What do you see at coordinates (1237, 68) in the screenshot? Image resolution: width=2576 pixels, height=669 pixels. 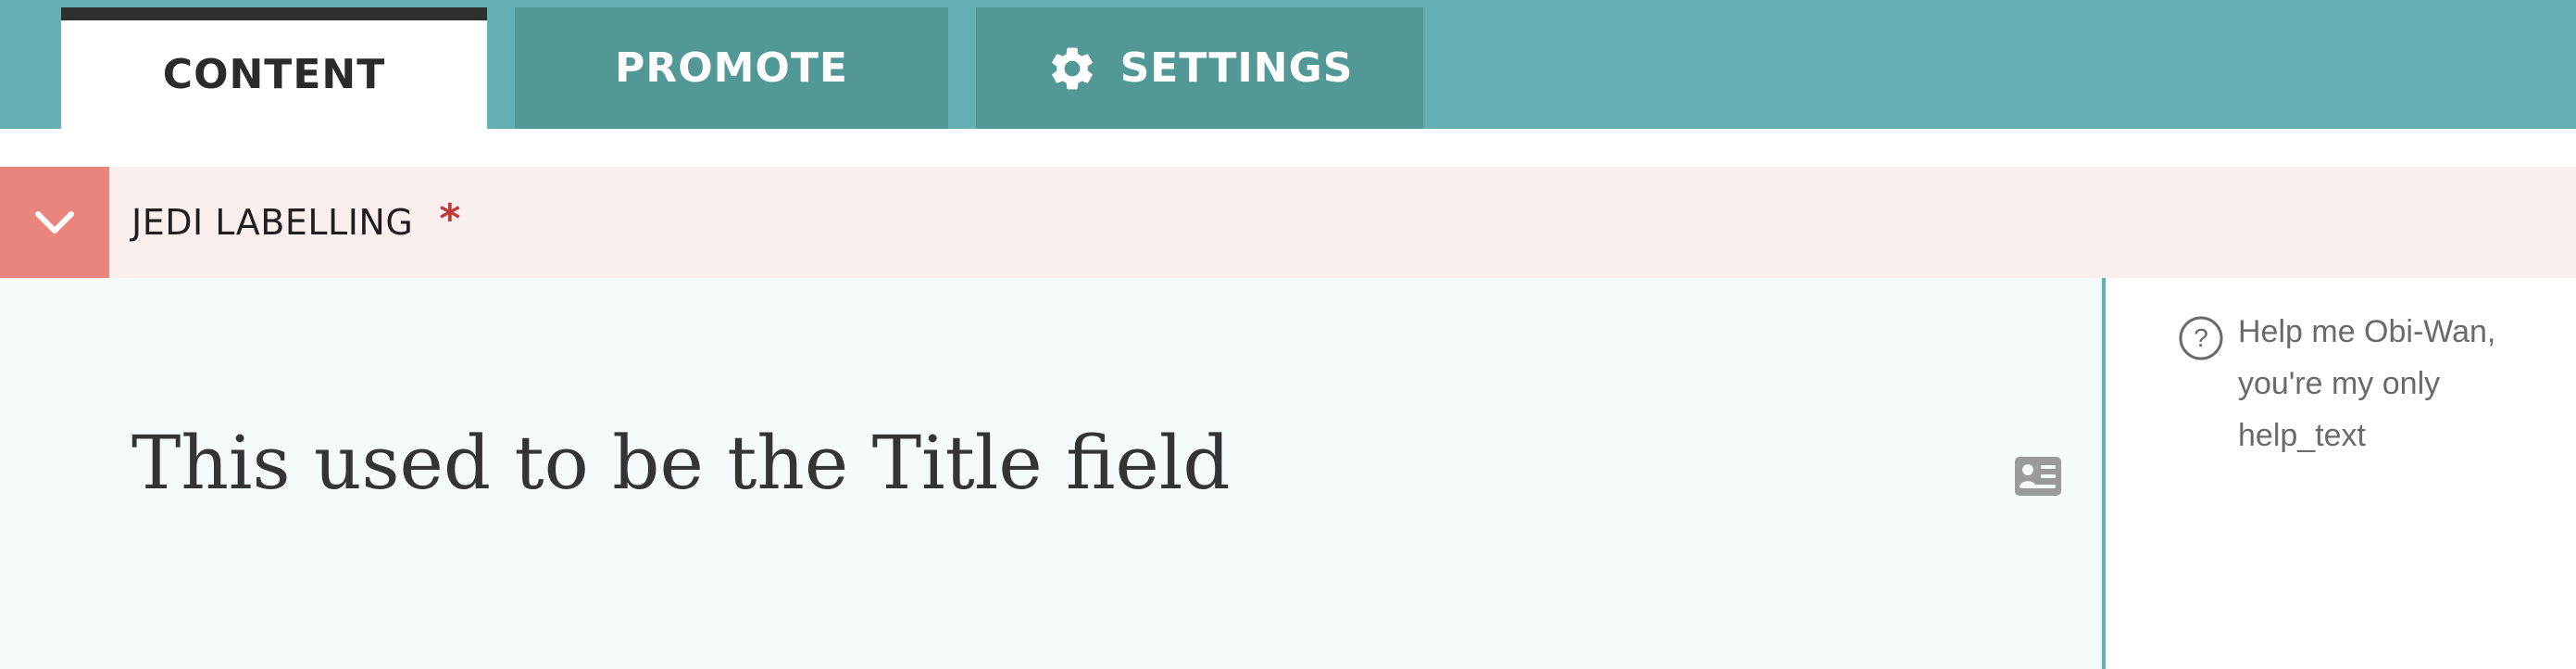 I see `tab-settings-label: SETTINGS` at bounding box center [1237, 68].